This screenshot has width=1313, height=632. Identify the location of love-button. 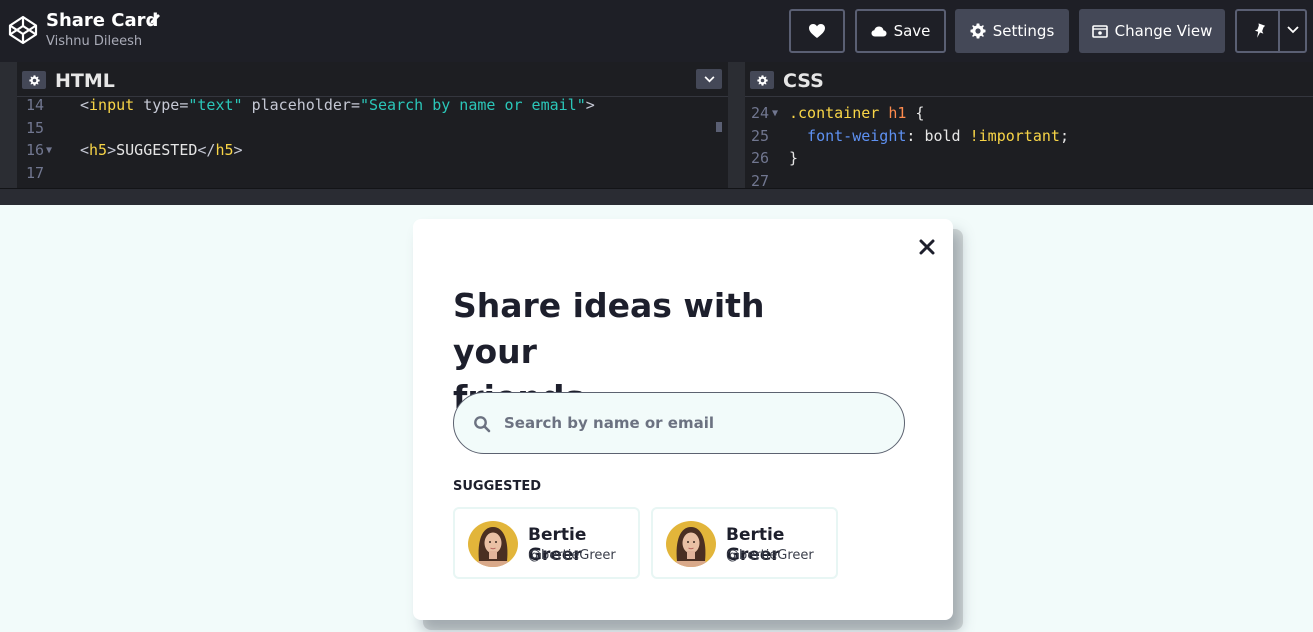
(817, 31).